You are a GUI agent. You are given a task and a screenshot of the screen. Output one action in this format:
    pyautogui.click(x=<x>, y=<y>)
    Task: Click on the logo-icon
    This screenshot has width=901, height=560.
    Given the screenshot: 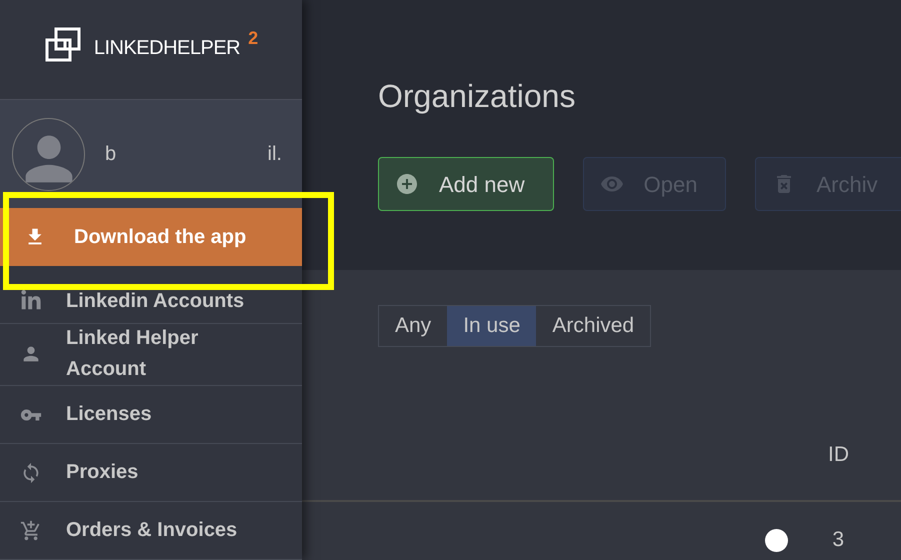 What is the action you would take?
    pyautogui.click(x=63, y=45)
    